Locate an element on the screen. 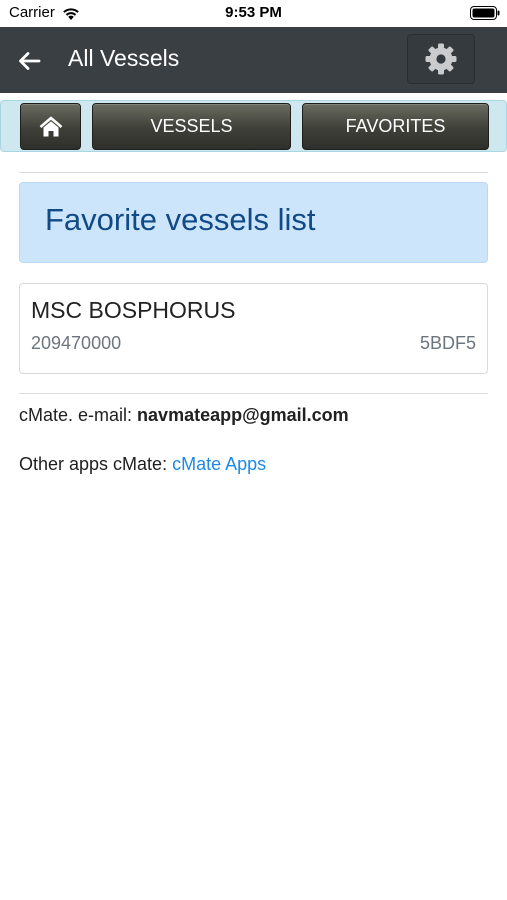  status-time: 9:53 PM is located at coordinates (253, 12).